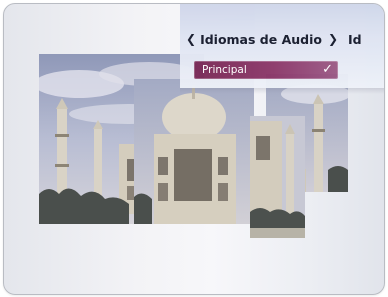 The height and width of the screenshot is (297, 388). Describe the element at coordinates (277, 177) in the screenshot. I see `photo-tile-bottom` at that location.